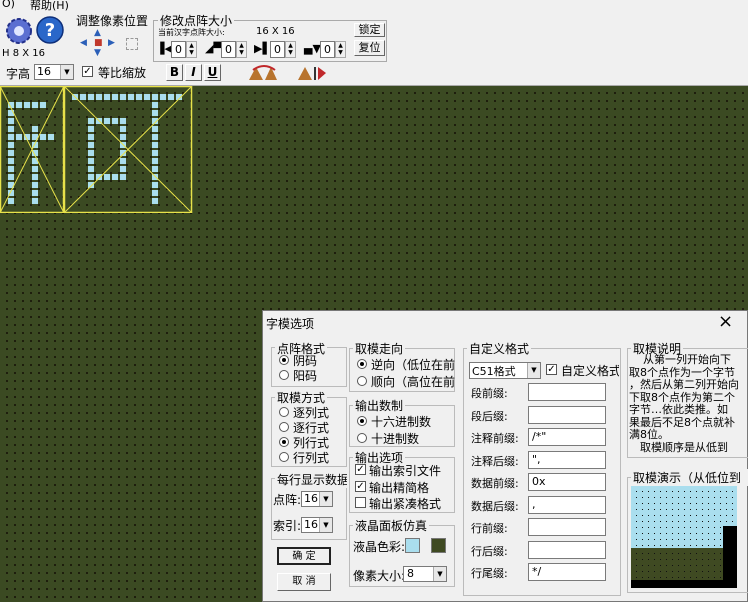 This screenshot has width=748, height=602. What do you see at coordinates (369, 48) in the screenshot?
I see `reset-button: 复位` at bounding box center [369, 48].